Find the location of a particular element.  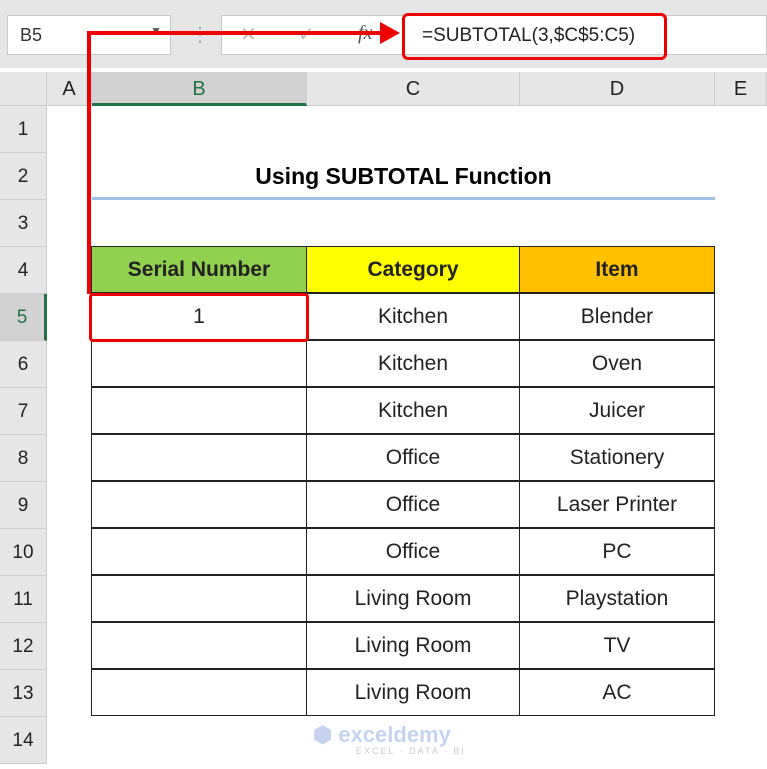

name-box-value: B5 is located at coordinates (31, 35).